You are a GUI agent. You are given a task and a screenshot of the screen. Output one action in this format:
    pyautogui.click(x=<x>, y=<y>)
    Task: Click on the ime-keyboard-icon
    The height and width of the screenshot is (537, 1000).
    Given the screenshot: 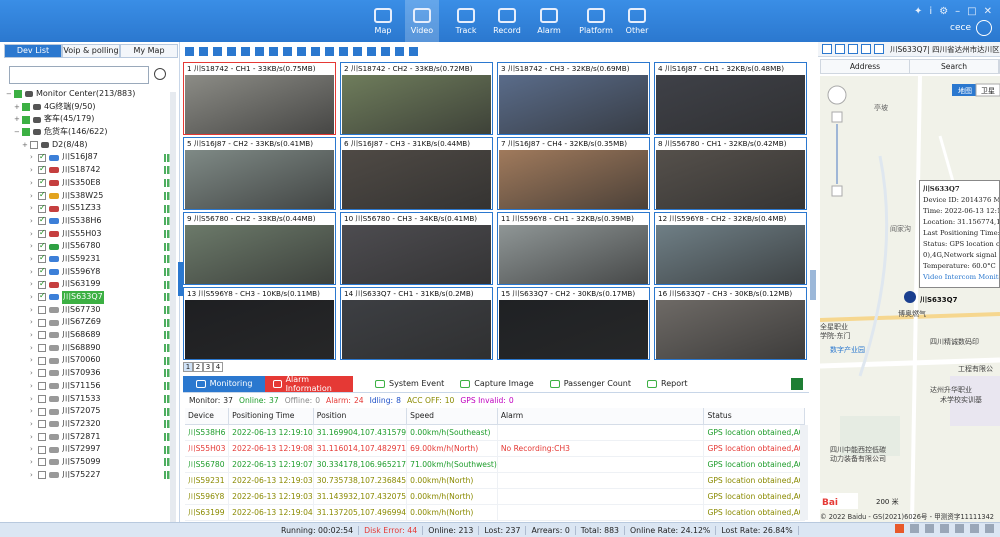 What is the action you would take?
    pyautogui.click(x=959, y=528)
    